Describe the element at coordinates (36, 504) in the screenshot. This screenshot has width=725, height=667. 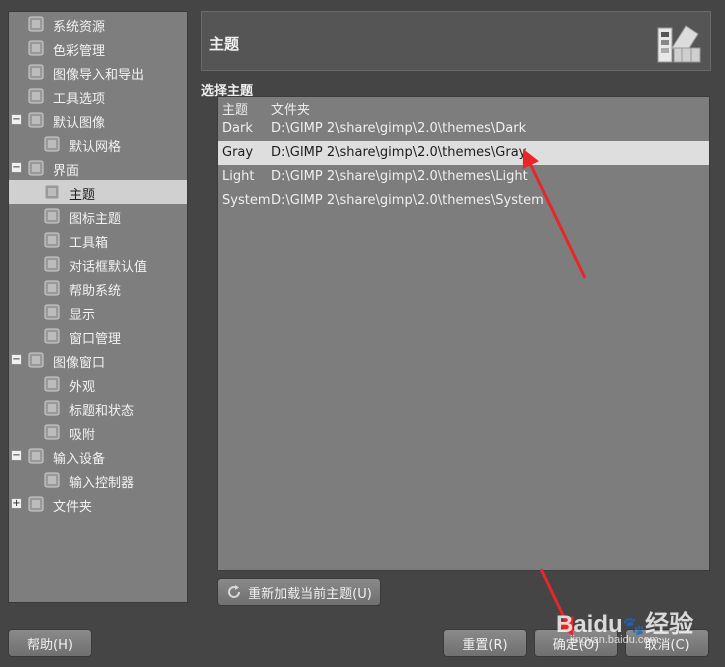
I see `folders-icon` at that location.